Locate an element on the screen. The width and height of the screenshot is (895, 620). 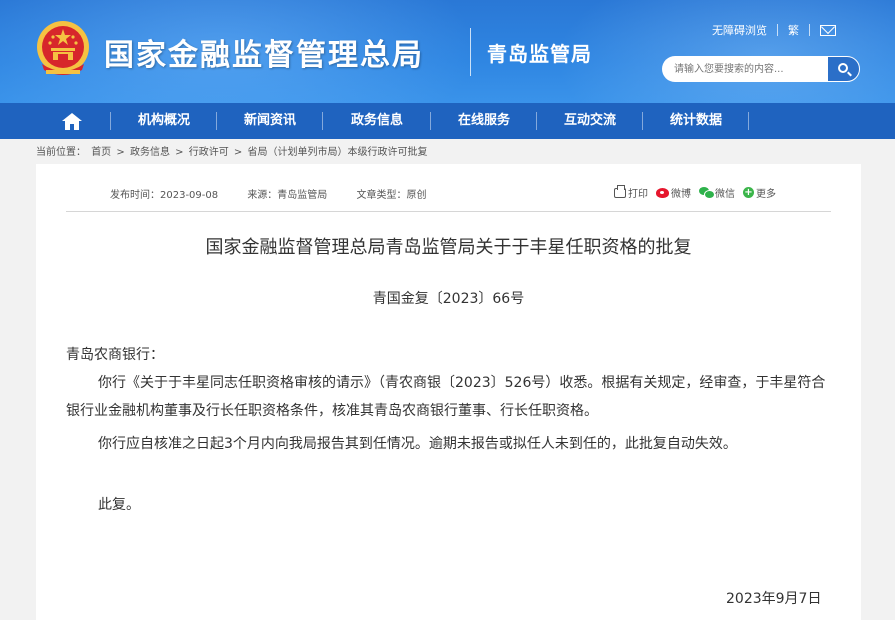
share-wechat-button: 微信 is located at coordinates (717, 192).